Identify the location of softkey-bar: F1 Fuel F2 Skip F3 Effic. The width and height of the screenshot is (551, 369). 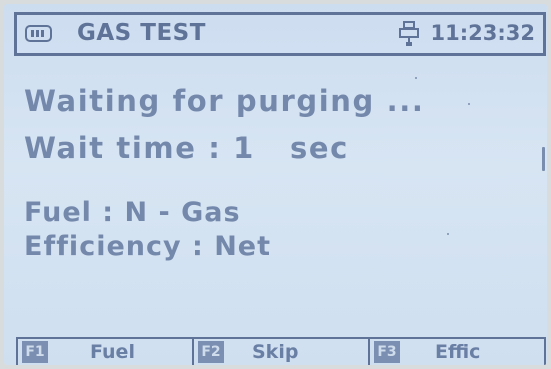
(281, 351).